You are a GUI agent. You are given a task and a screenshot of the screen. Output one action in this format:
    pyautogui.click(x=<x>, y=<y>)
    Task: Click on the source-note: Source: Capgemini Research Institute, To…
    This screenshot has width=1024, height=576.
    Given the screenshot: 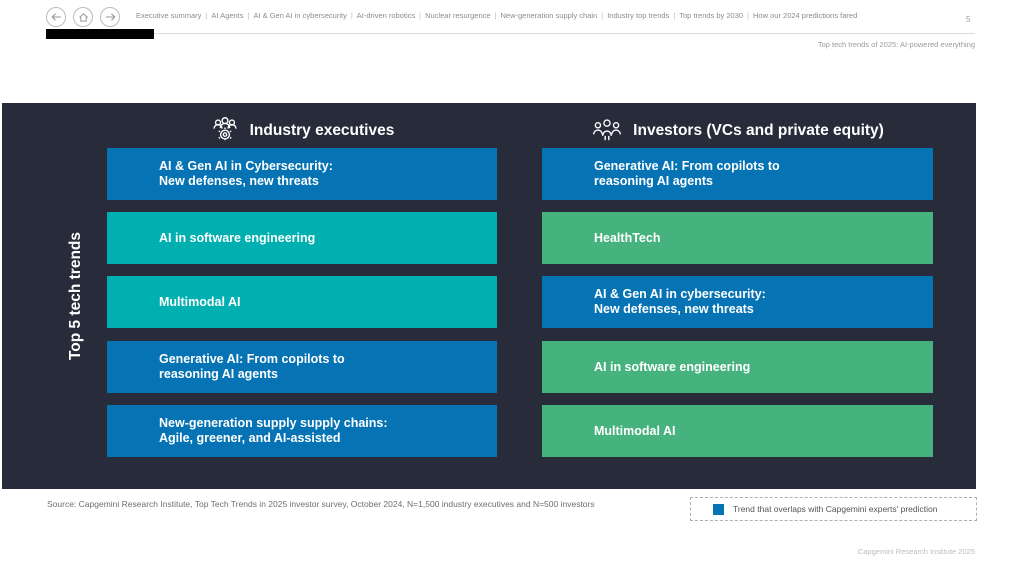 What is the action you would take?
    pyautogui.click(x=321, y=504)
    